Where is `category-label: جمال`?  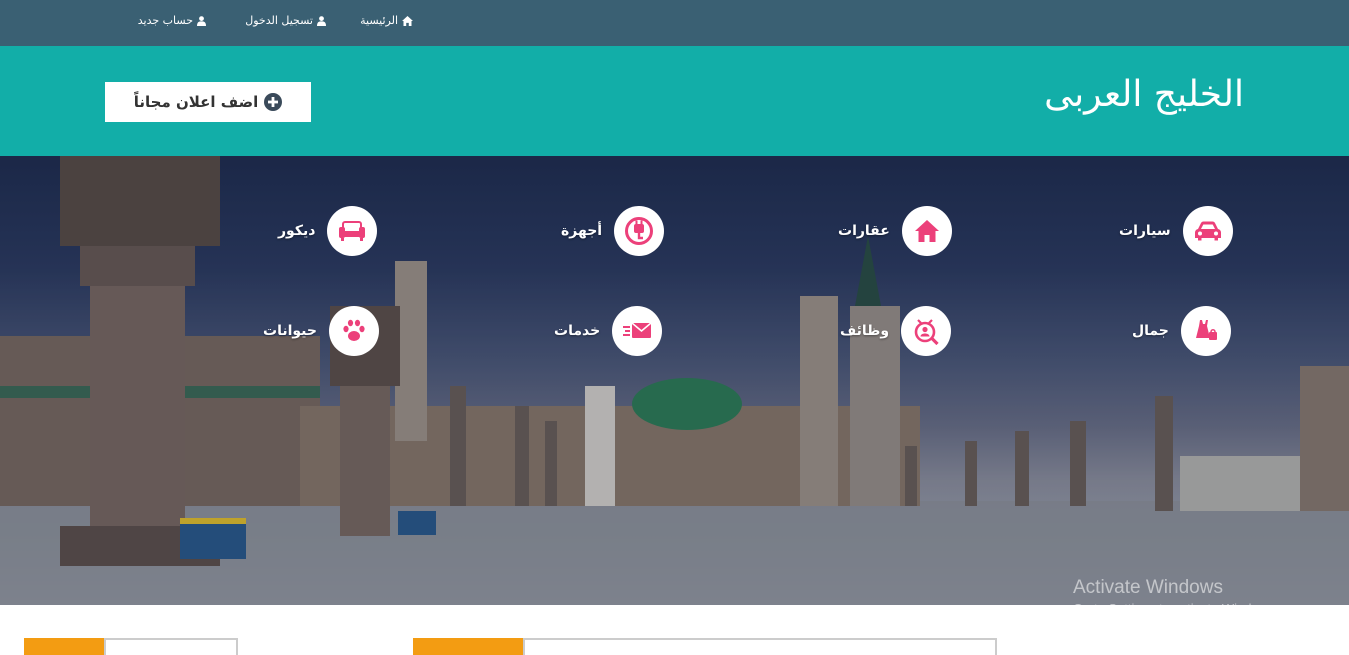
category-label: جمال is located at coordinates (1150, 331).